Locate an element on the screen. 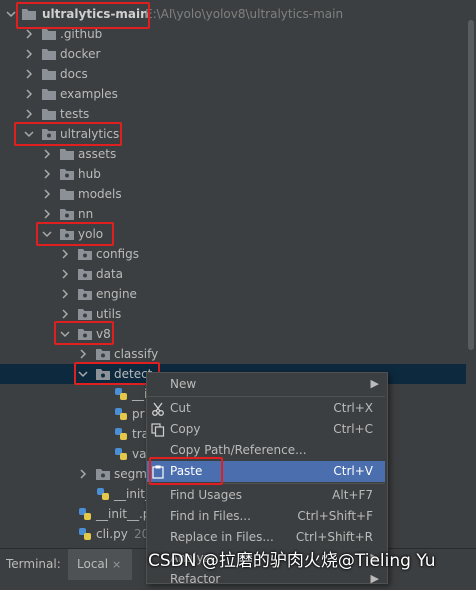  tree-row-hub: hub is located at coordinates (233, 174).